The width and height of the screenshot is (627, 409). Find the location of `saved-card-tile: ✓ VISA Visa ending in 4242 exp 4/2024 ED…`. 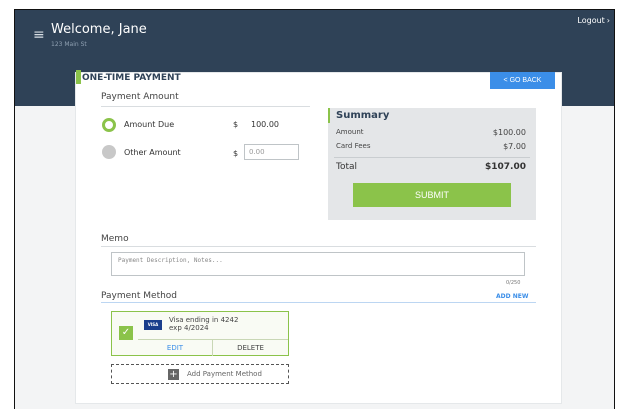

saved-card-tile: ✓ VISA Visa ending in 4242 exp 4/2024 ED… is located at coordinates (200, 333).